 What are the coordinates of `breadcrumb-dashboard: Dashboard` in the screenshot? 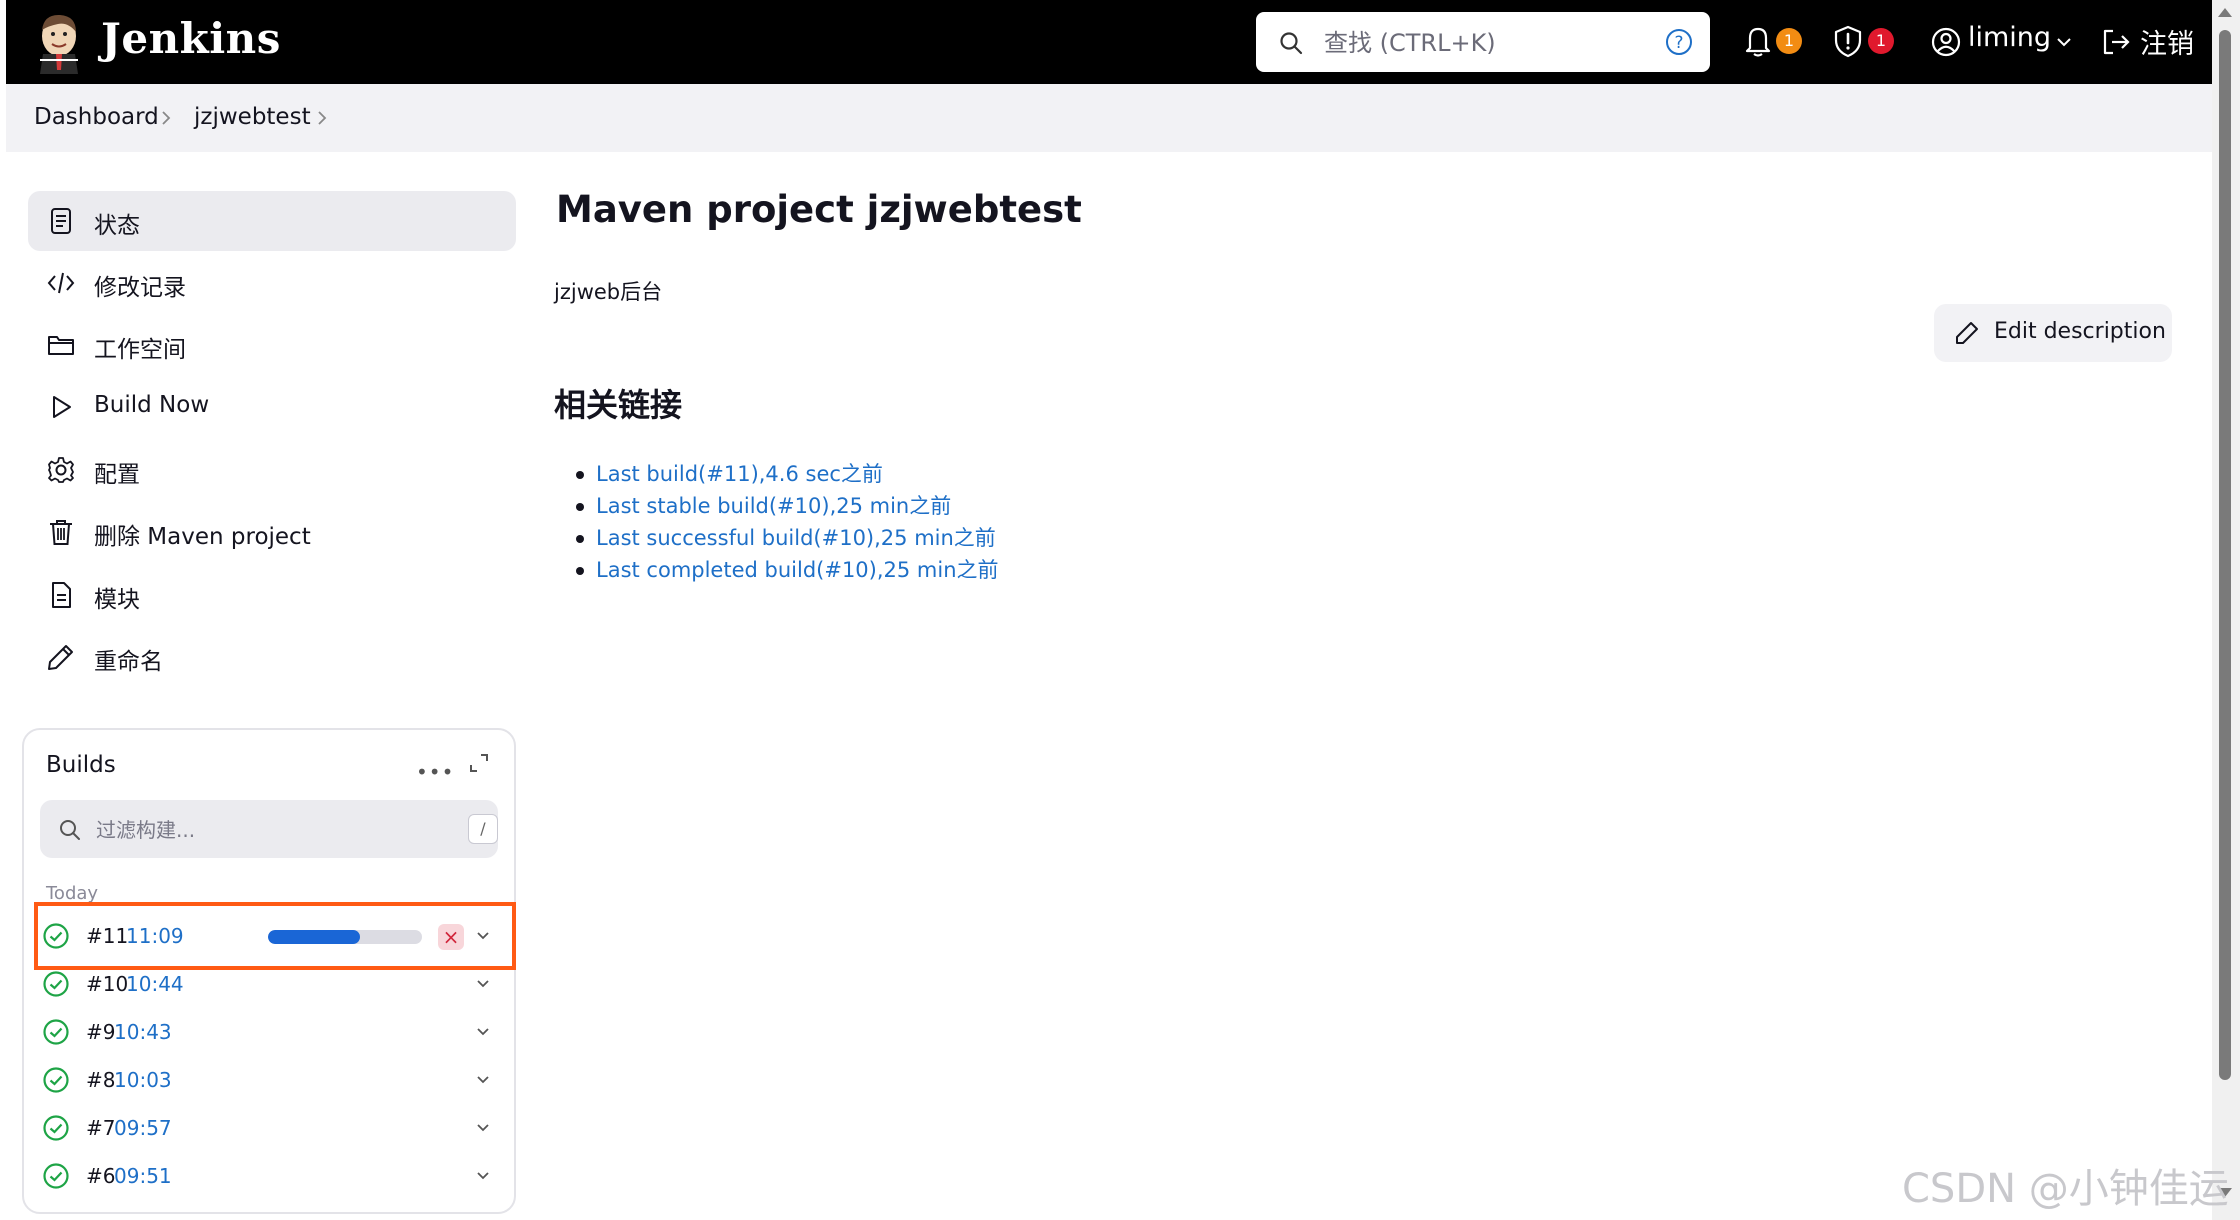 It's located at (96, 117).